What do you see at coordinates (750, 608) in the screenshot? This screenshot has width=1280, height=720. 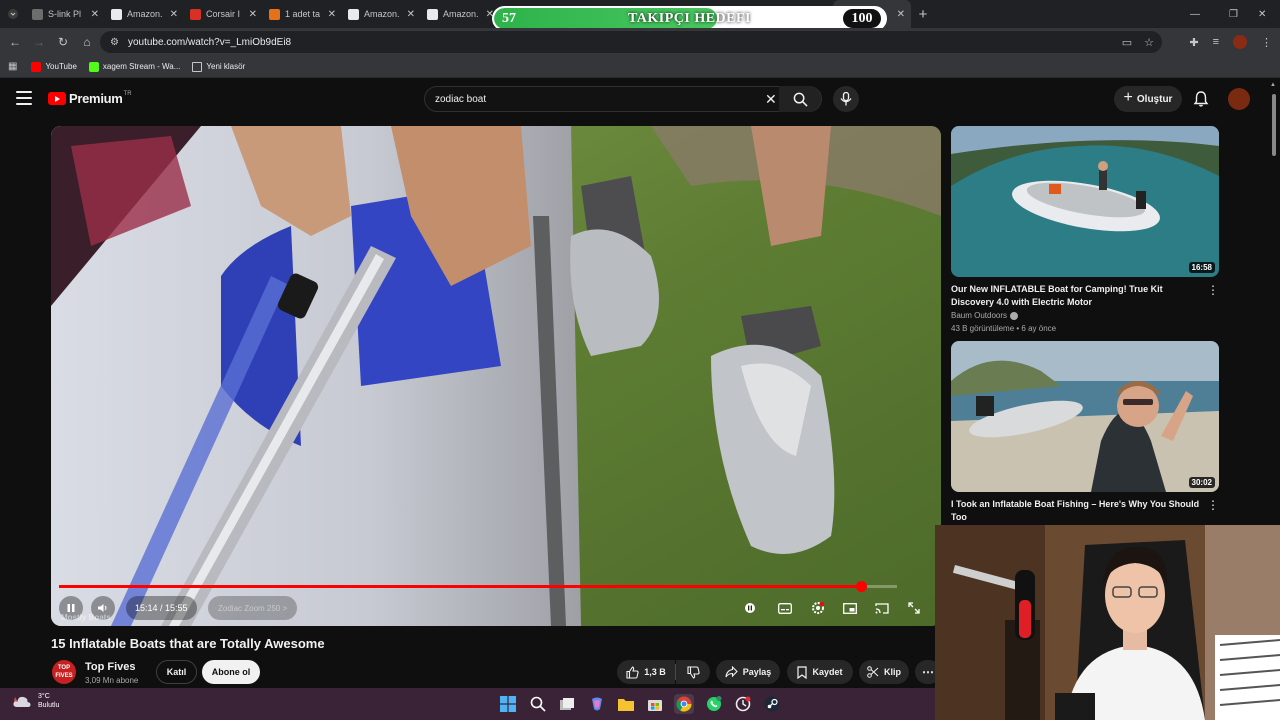 I see `autoplay-toggle-icon` at bounding box center [750, 608].